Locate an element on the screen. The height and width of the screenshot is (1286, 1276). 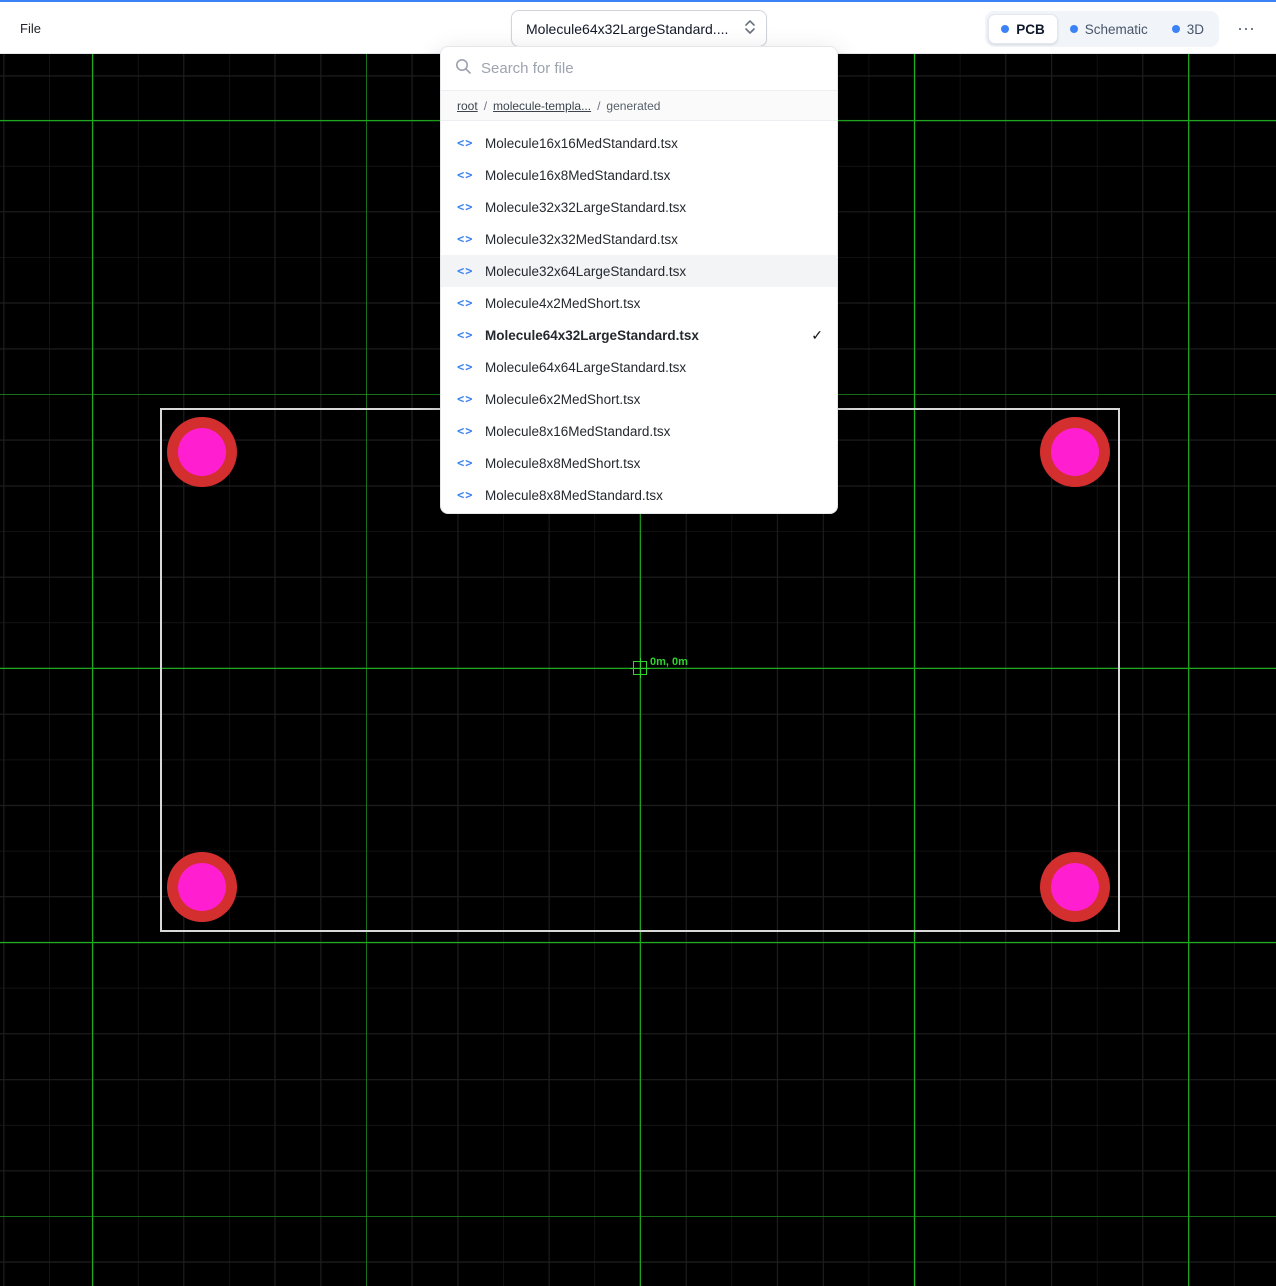
file-name: Molecule64x64LargeStandard.tsx is located at coordinates (586, 367).